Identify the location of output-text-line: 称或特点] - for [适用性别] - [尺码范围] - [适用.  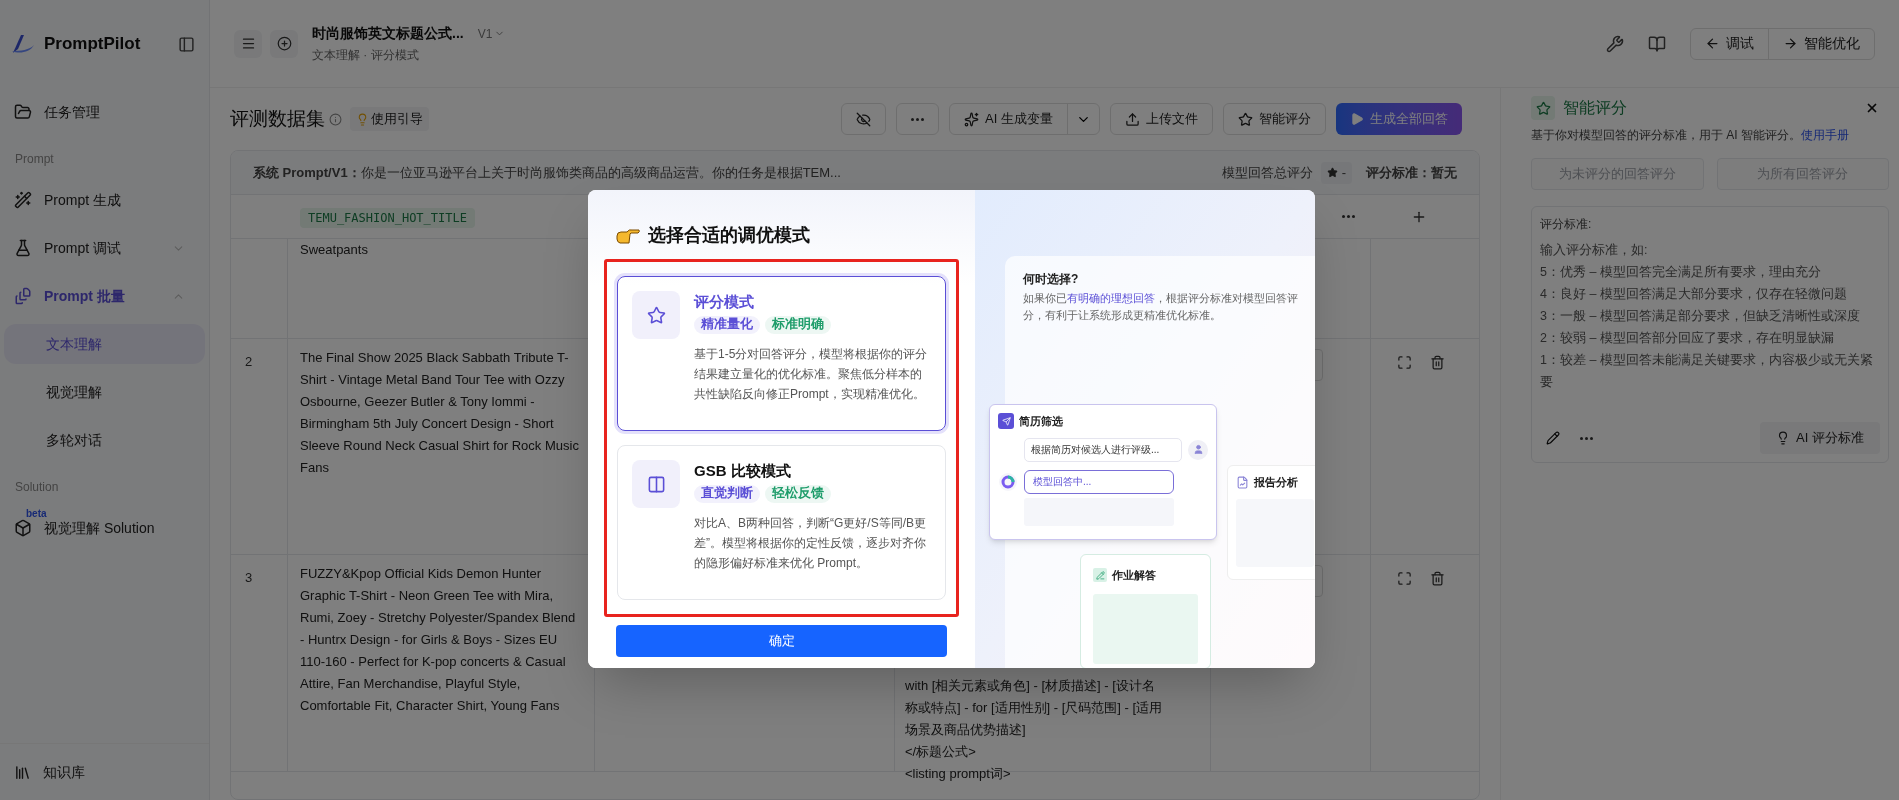
(1034, 708).